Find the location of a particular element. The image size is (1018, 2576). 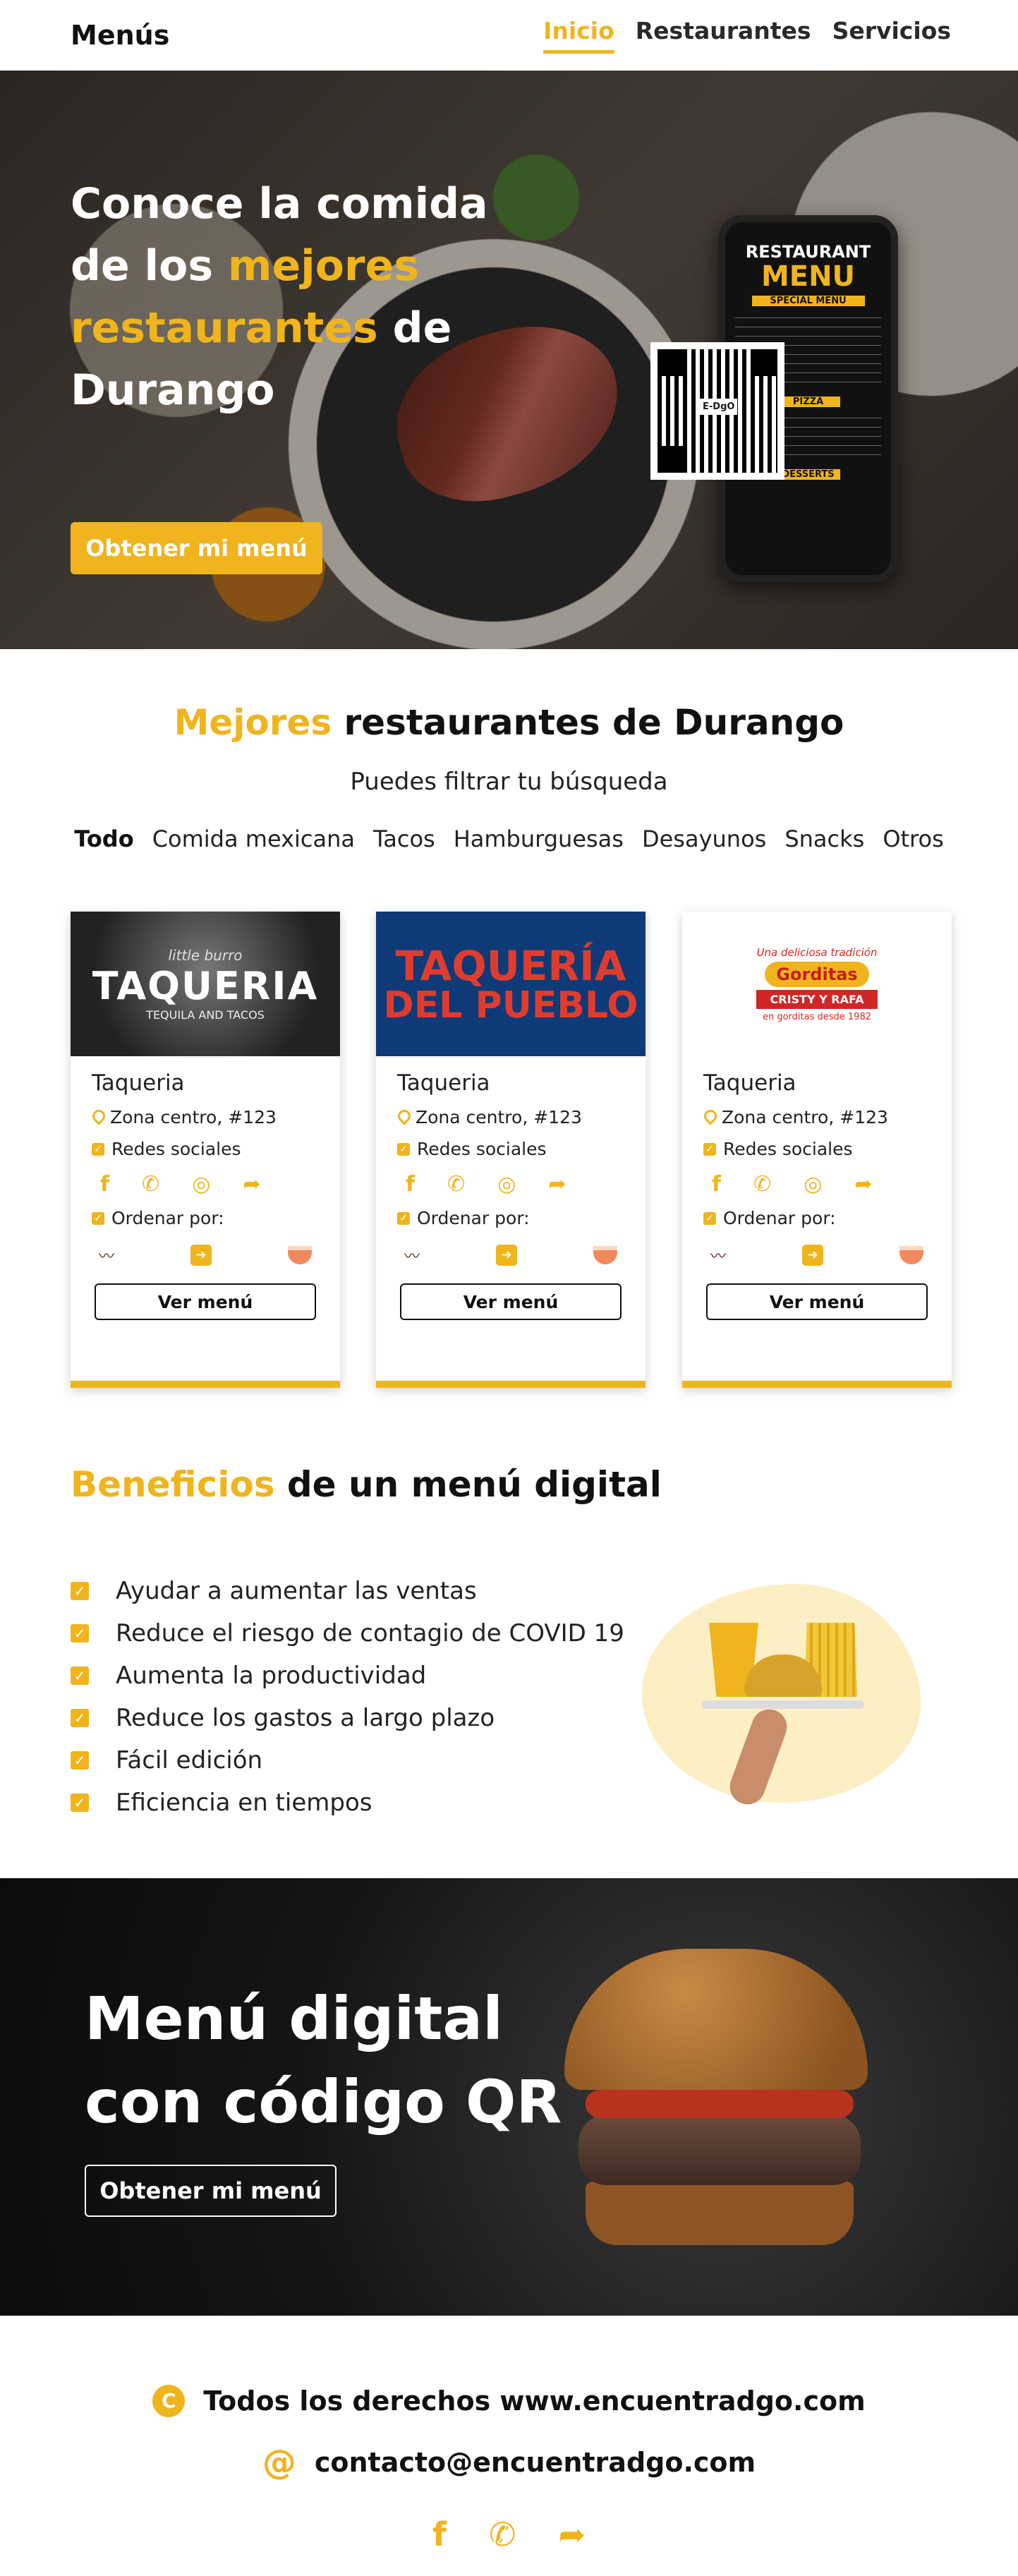

banner-get-menu-button: Obtener mi menú is located at coordinates (211, 2191).